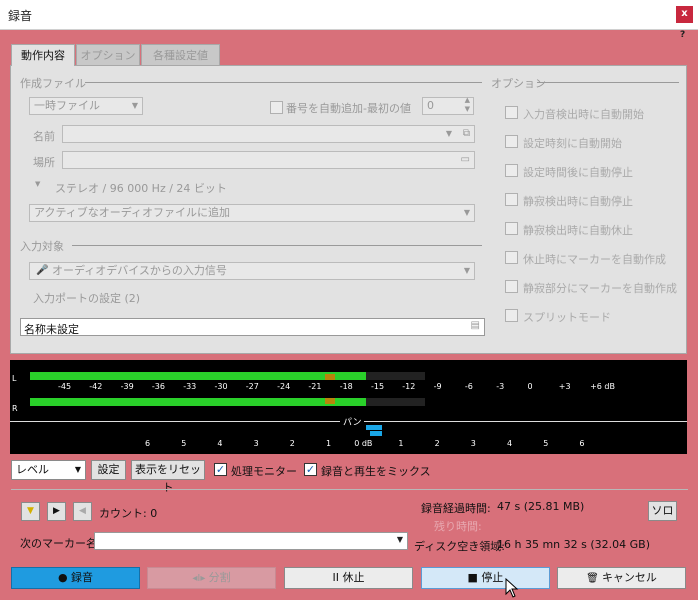 This screenshot has width=698, height=600. What do you see at coordinates (268, 134) in the screenshot?
I see `name-field: ▼ ⧉` at bounding box center [268, 134].